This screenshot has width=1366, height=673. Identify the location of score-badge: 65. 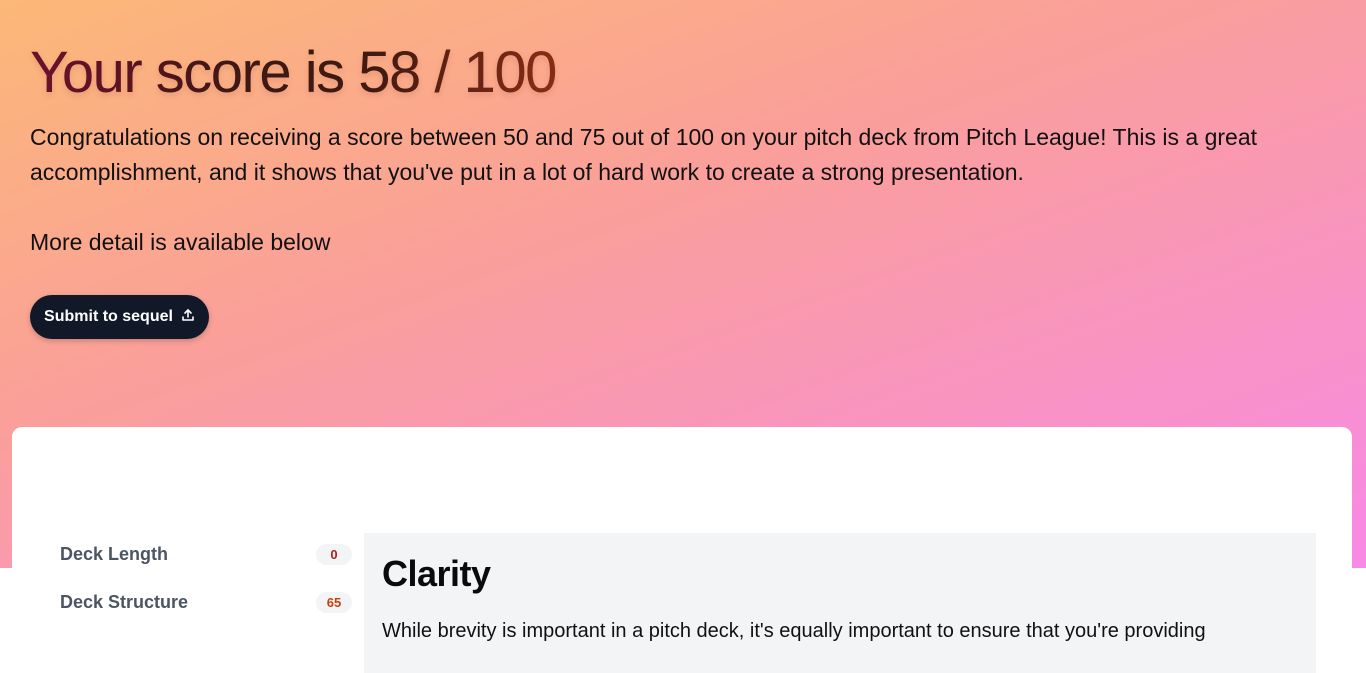
(334, 602).